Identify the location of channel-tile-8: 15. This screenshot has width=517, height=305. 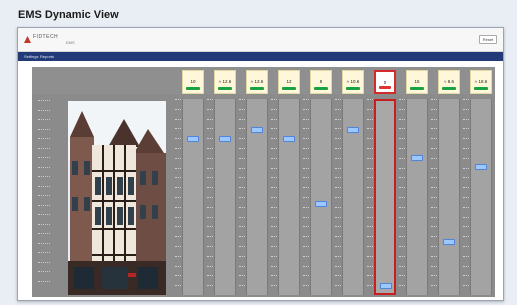
(417, 82).